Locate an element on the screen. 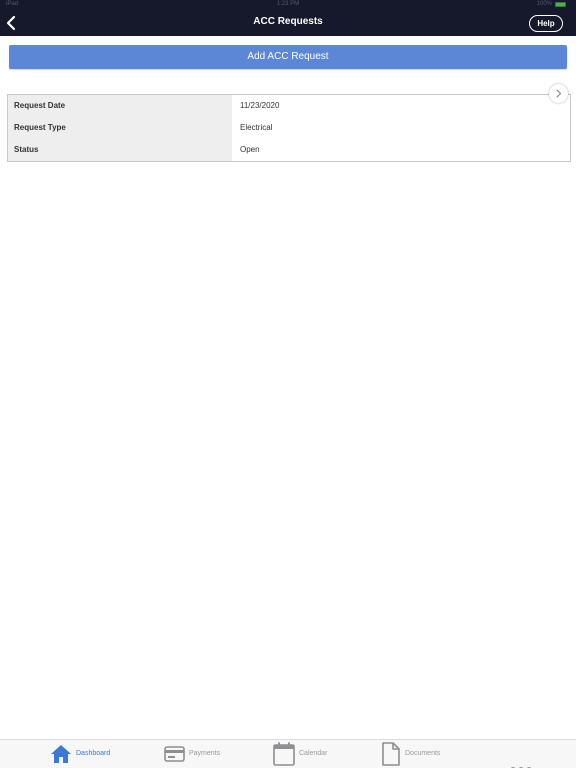 The image size is (576, 768). tab-dashboard: Dashboard is located at coordinates (85, 754).